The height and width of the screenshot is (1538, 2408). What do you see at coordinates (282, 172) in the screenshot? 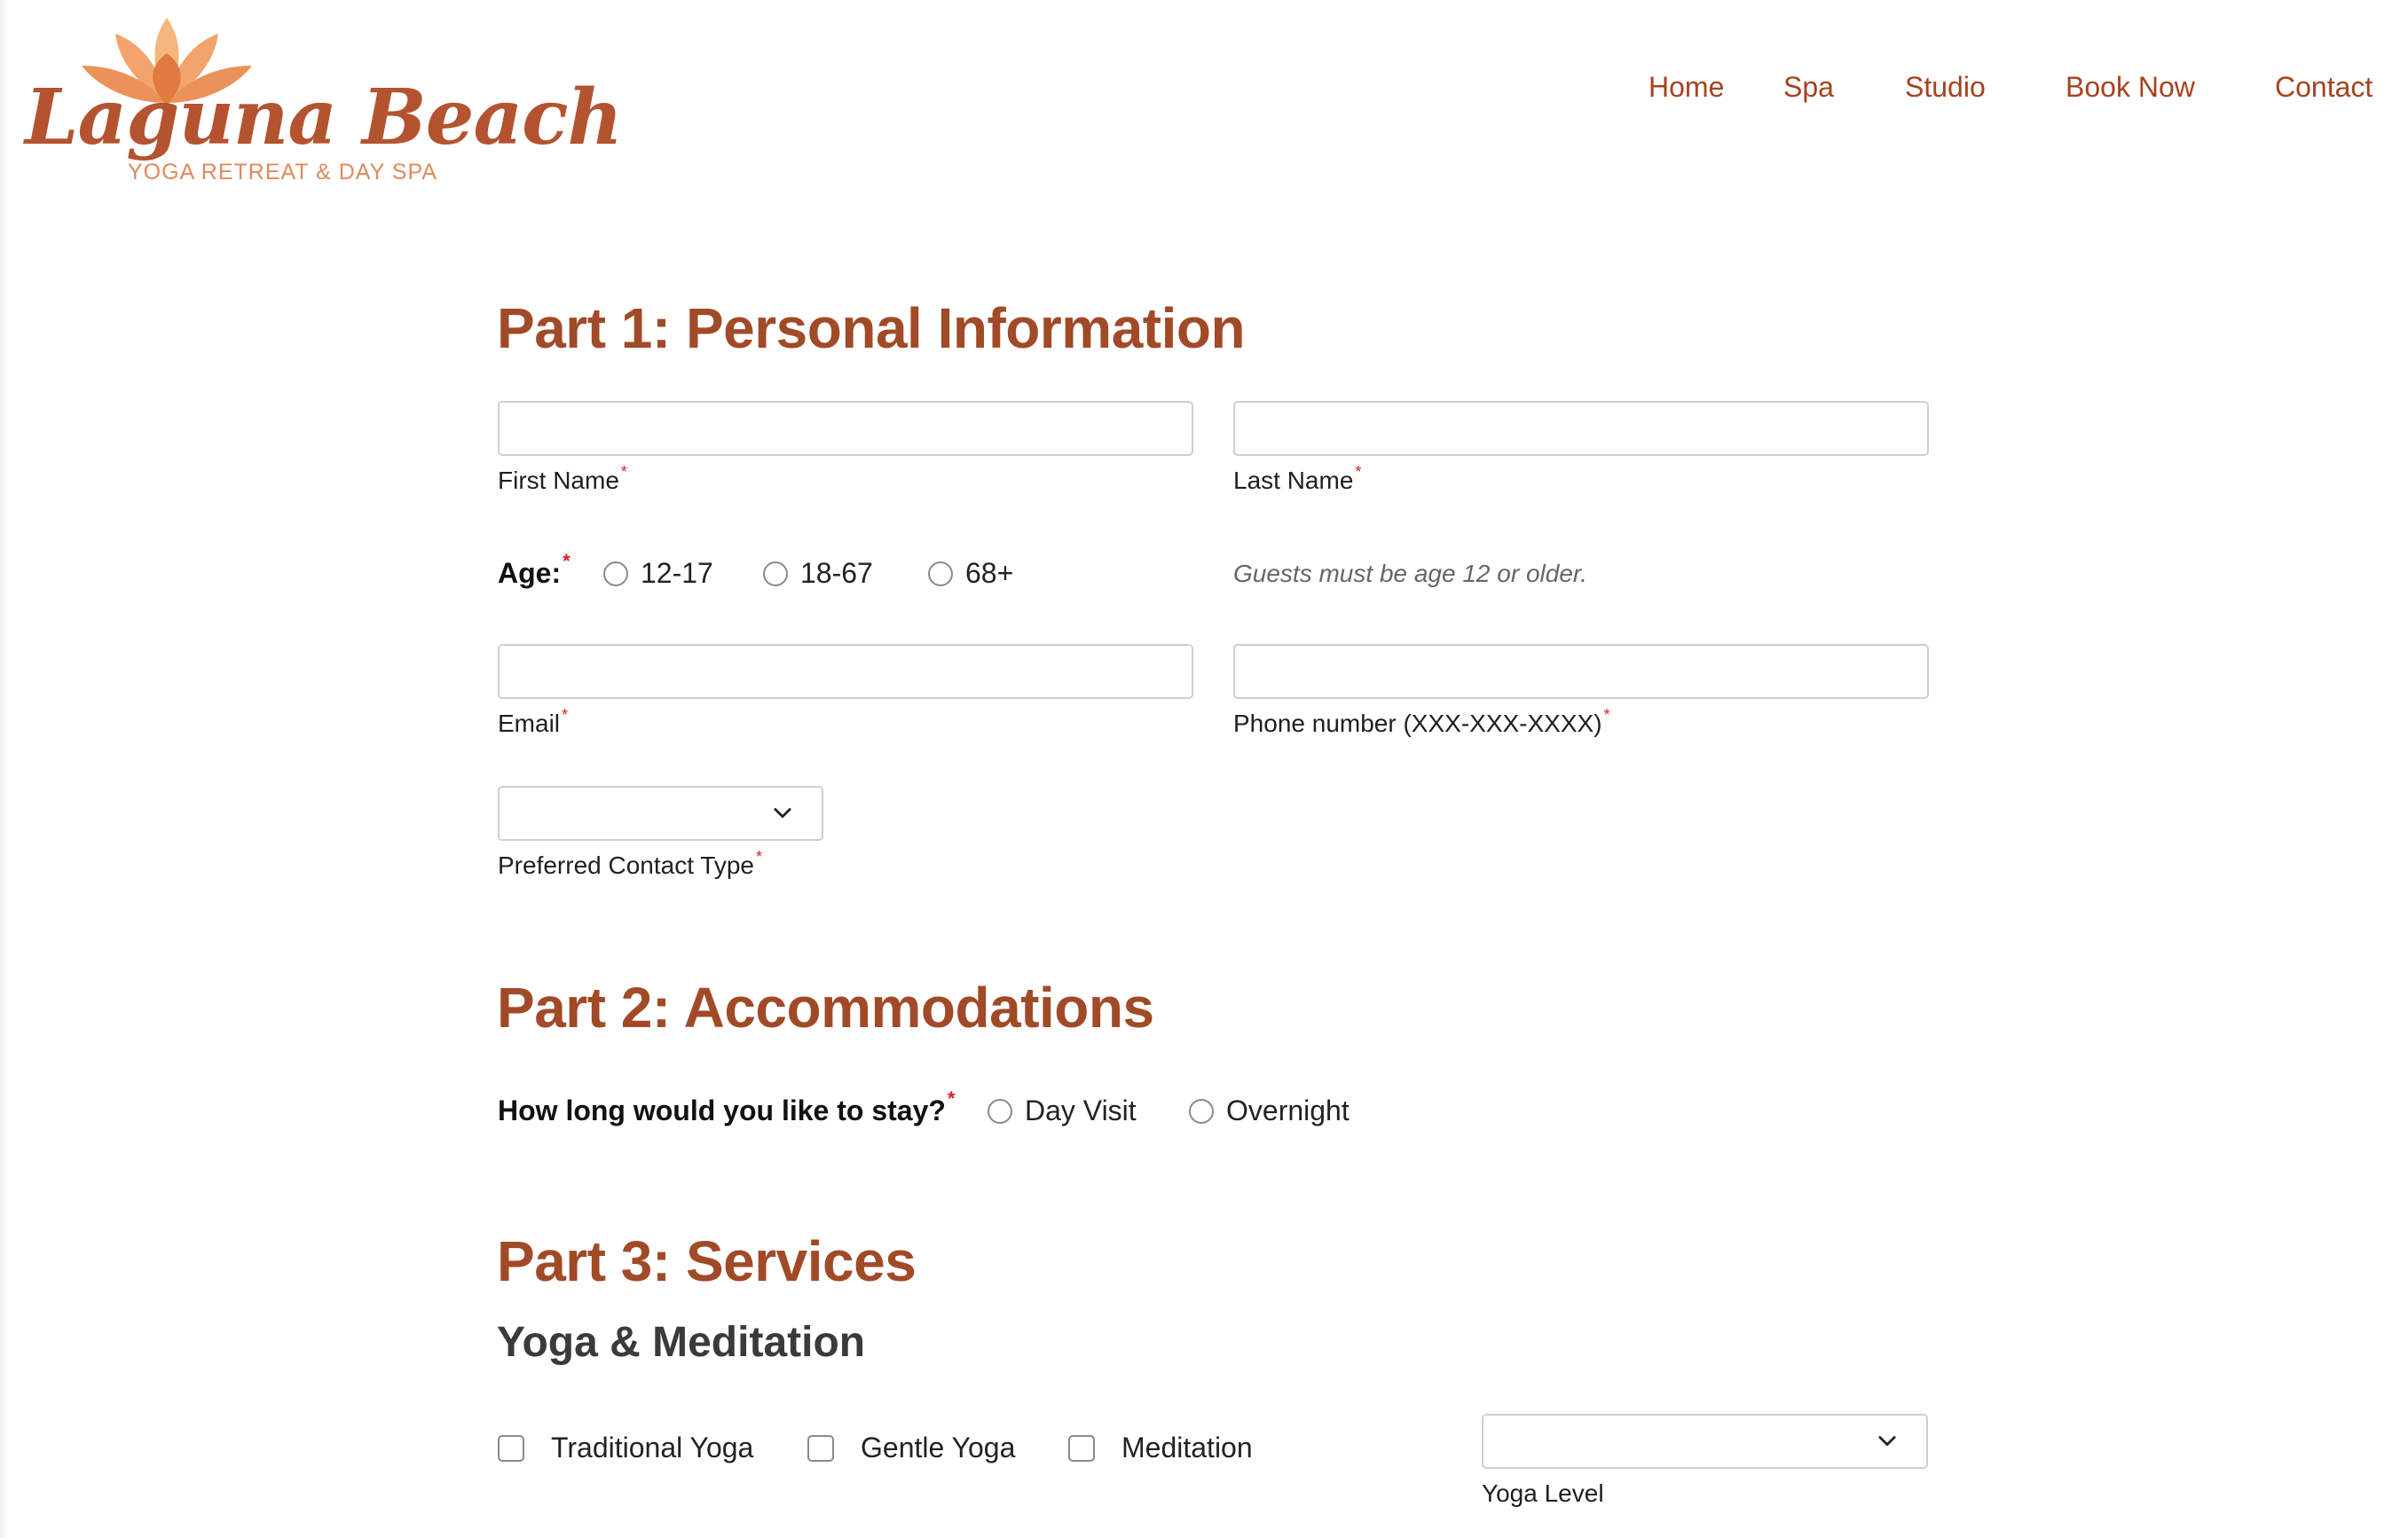
I see `brand-tagline: YOGA RETREAT & DAY SPA` at bounding box center [282, 172].